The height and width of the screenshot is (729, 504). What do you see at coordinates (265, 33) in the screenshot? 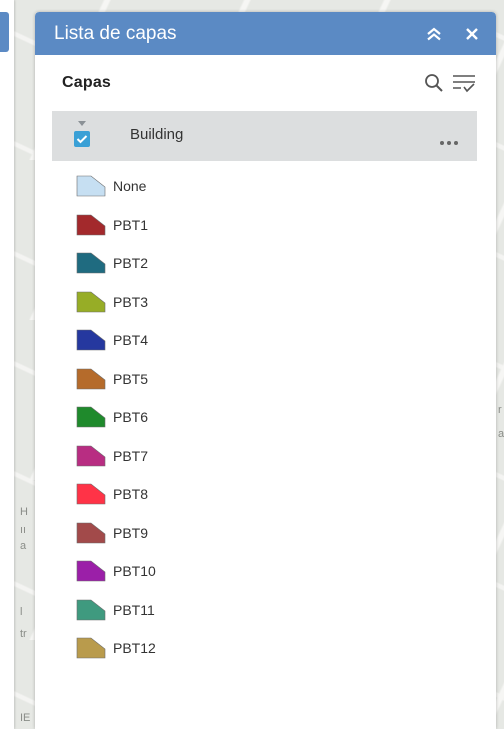
I see `panel-header: Lista de capas` at bounding box center [265, 33].